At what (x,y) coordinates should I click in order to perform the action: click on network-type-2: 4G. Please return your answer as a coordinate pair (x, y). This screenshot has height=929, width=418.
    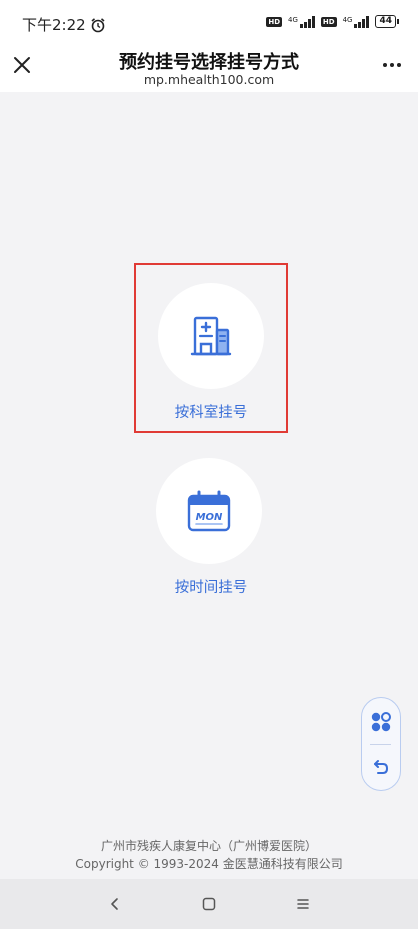
    Looking at the image, I should click on (347, 19).